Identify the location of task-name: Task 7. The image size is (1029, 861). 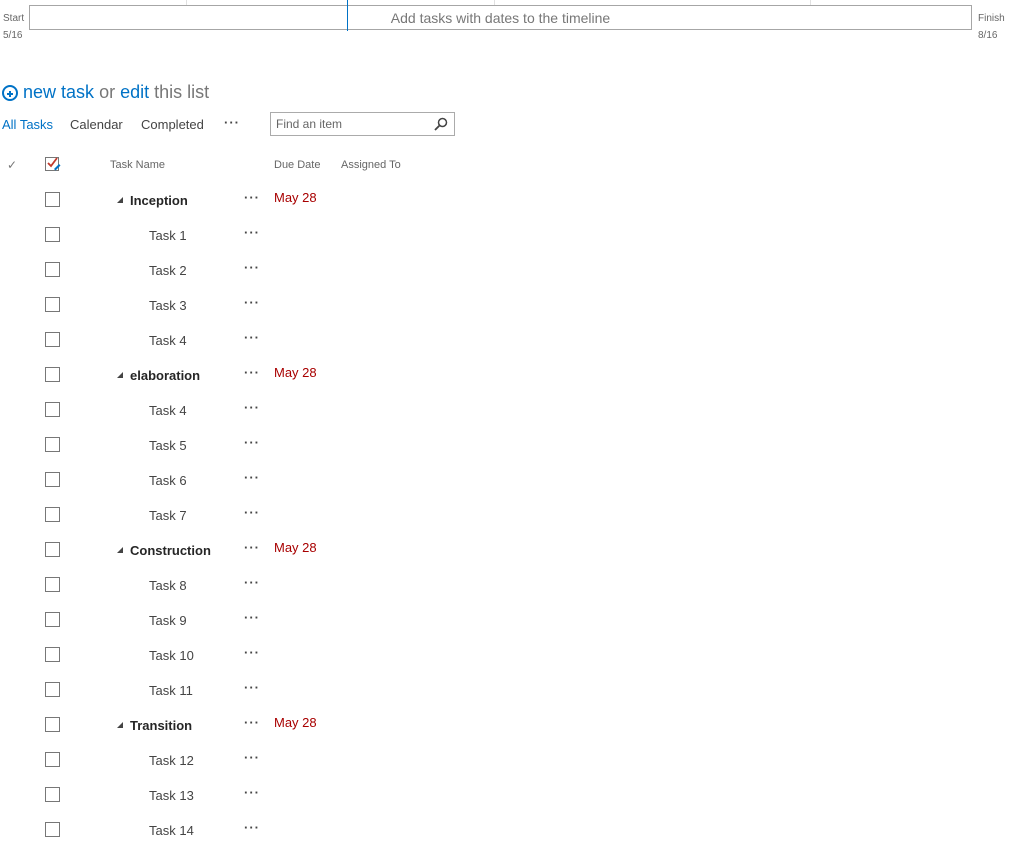
(168, 515).